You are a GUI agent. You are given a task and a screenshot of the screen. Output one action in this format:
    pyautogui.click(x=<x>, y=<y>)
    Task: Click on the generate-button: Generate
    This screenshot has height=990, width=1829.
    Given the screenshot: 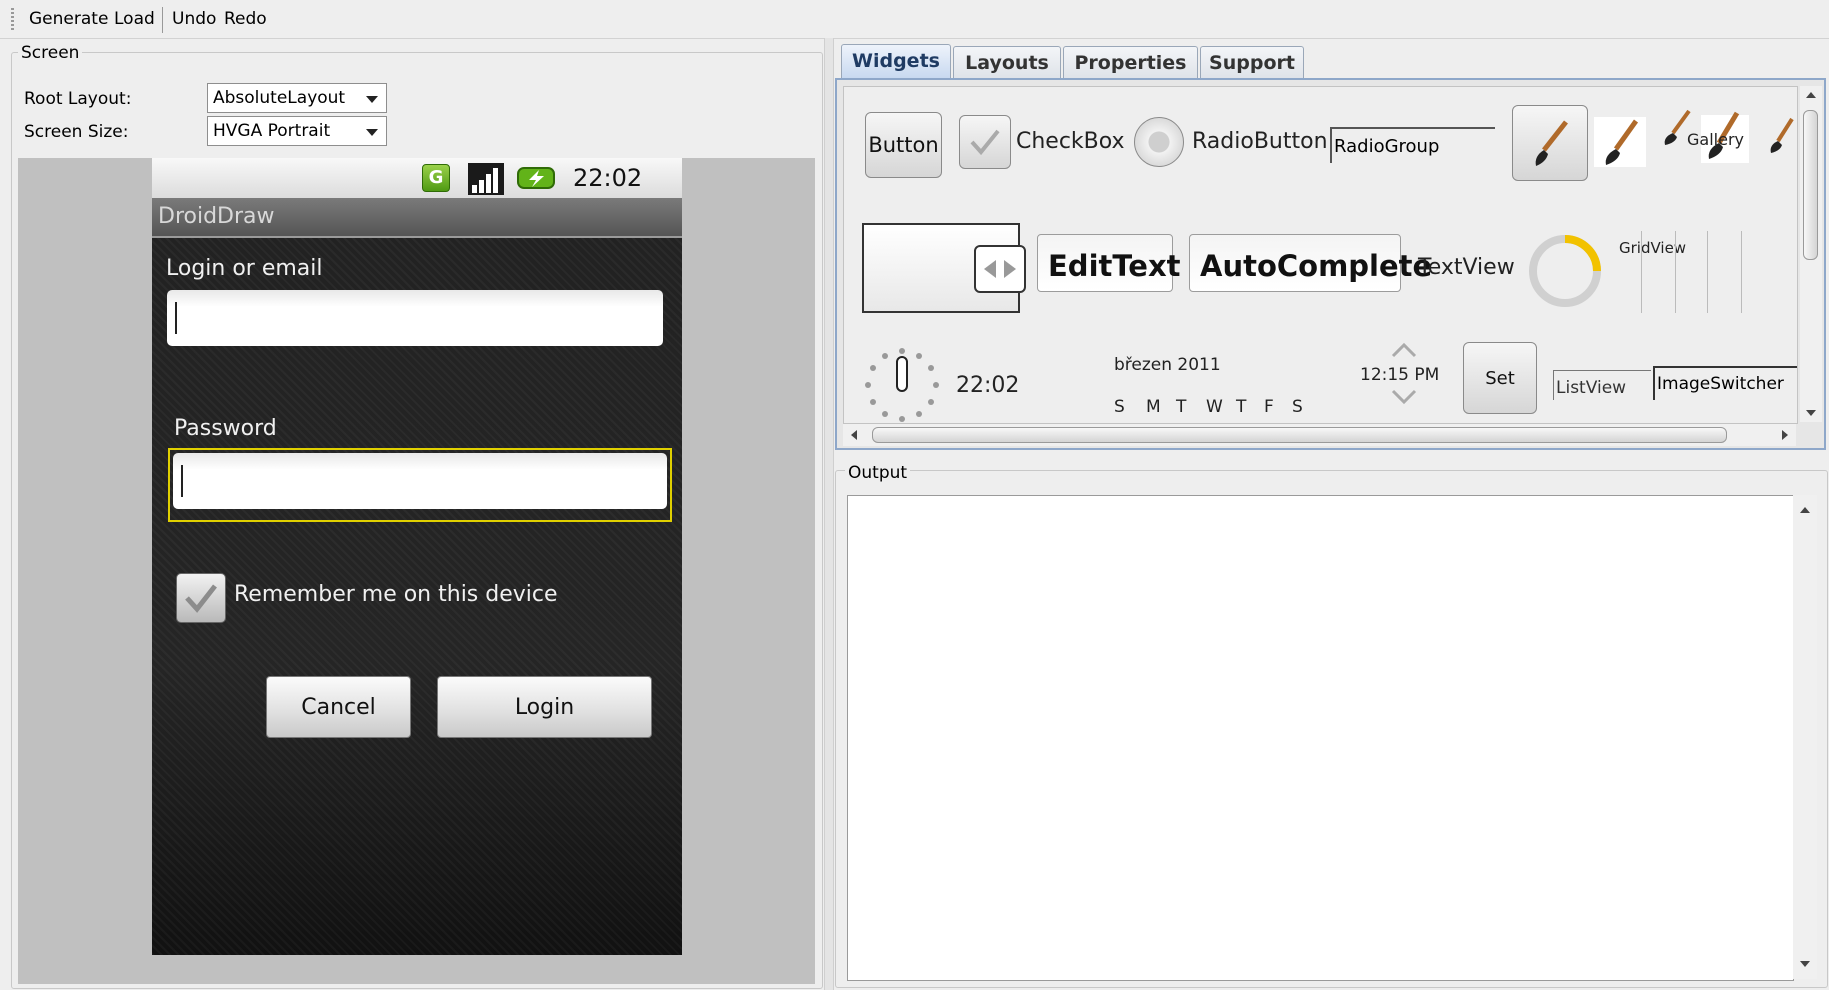 What is the action you would take?
    pyautogui.click(x=68, y=19)
    